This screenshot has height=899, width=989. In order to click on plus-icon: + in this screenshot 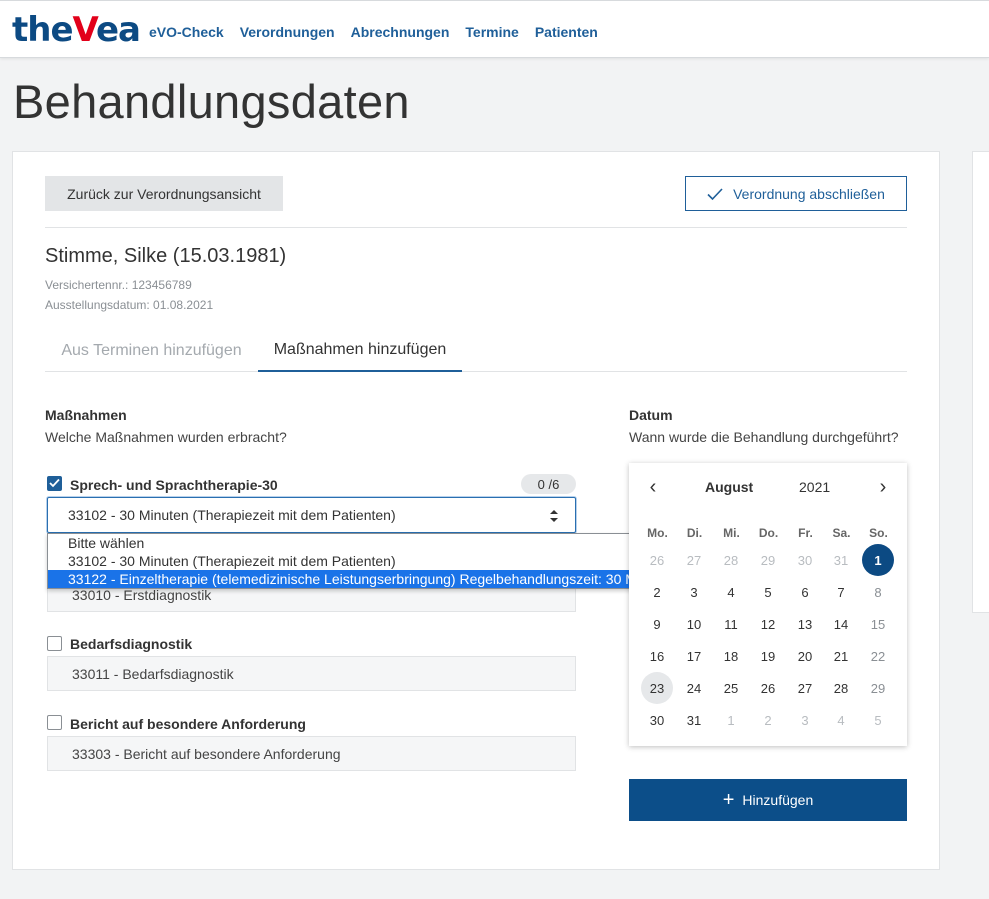, I will do `click(728, 800)`.